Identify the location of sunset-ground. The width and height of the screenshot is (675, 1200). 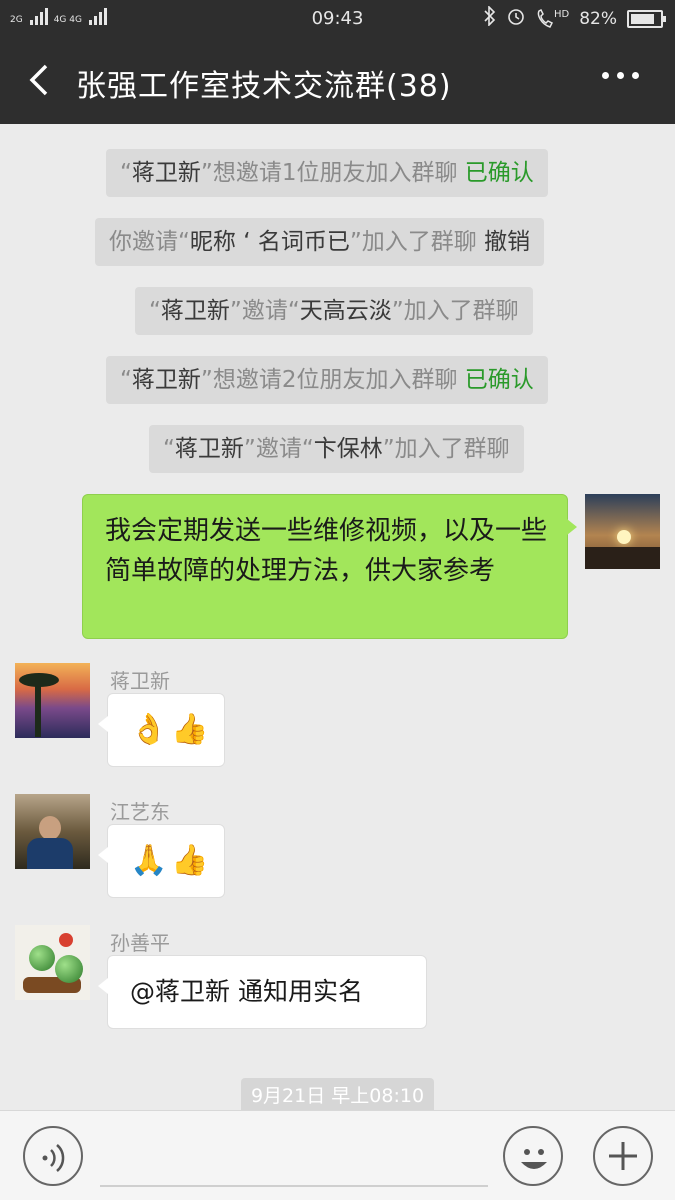
(622, 558).